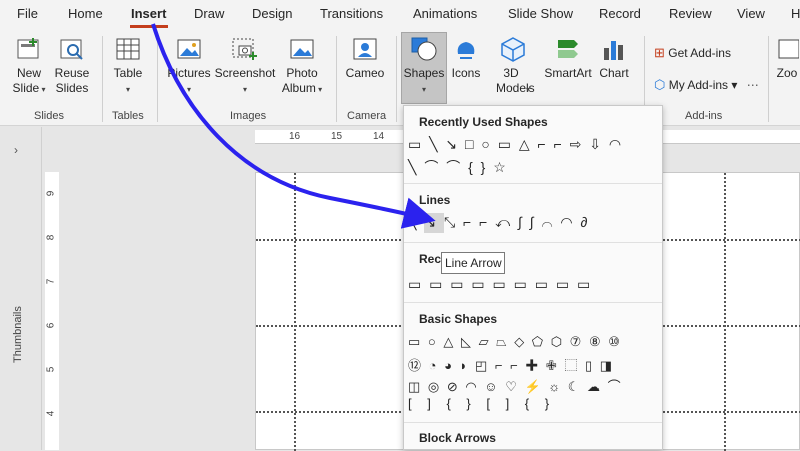  I want to click on tab-insert: Insert, so click(148, 13).